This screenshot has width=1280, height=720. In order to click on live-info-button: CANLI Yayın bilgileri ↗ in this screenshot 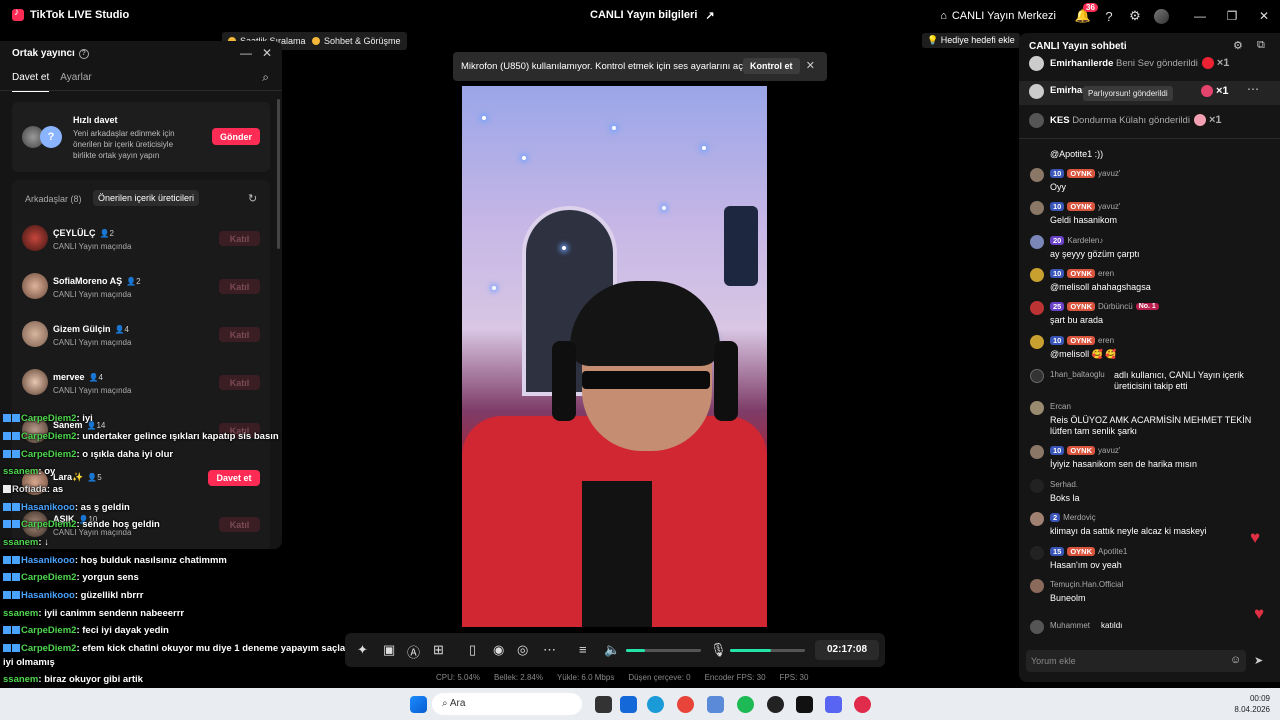, I will do `click(652, 15)`.